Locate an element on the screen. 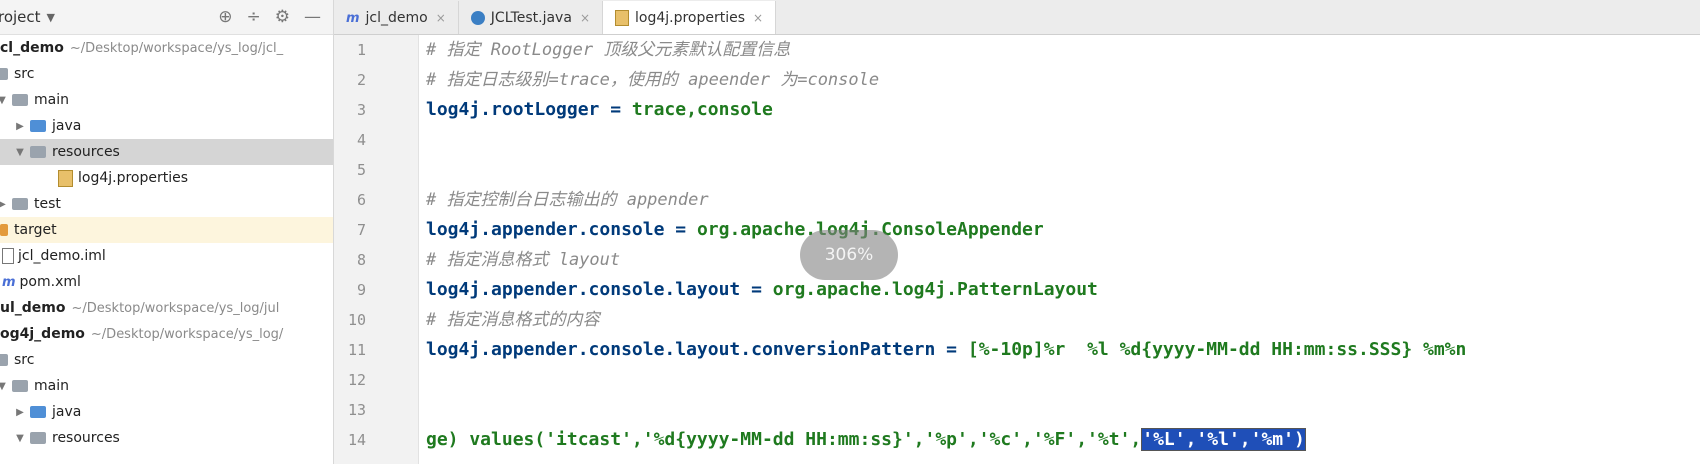 This screenshot has height=464, width=1700. tab-label: log4j.properties is located at coordinates (690, 17).